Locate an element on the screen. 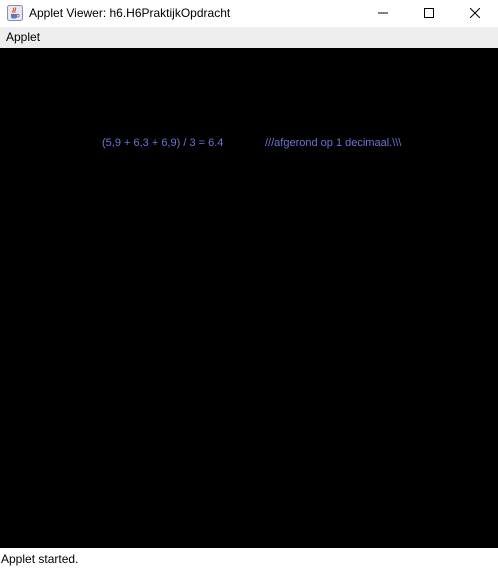  close-button is located at coordinates (475, 13).